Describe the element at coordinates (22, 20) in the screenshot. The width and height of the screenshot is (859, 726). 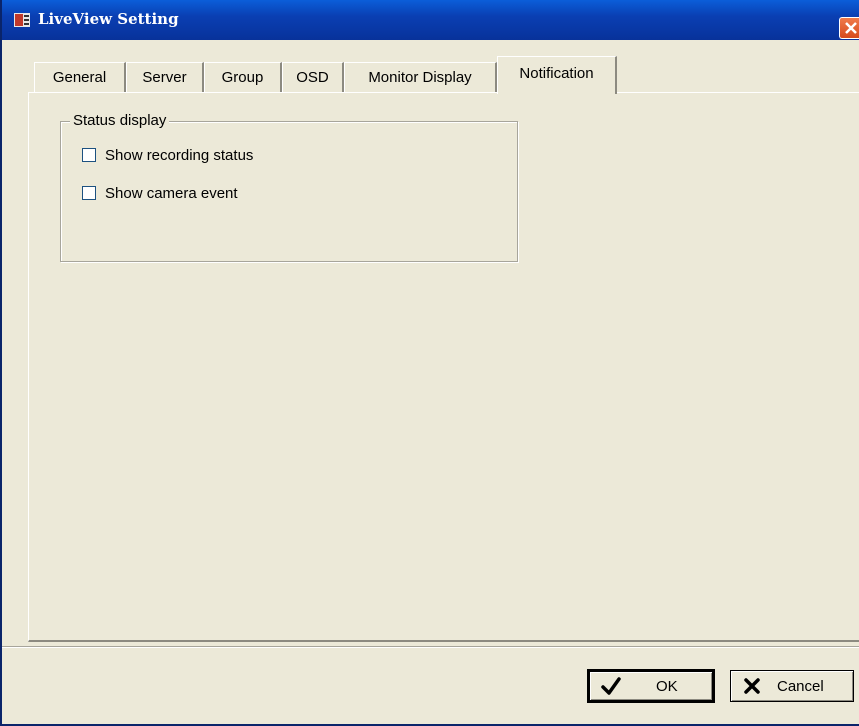
I see `app-settings-icon` at that location.